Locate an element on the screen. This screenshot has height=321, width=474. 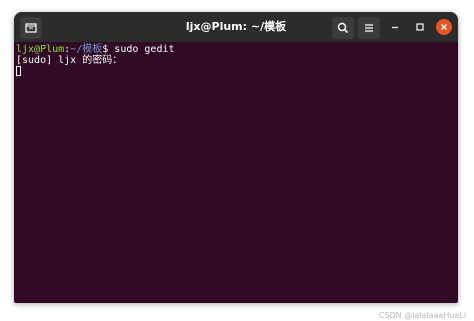
menu-button is located at coordinates (369, 28).